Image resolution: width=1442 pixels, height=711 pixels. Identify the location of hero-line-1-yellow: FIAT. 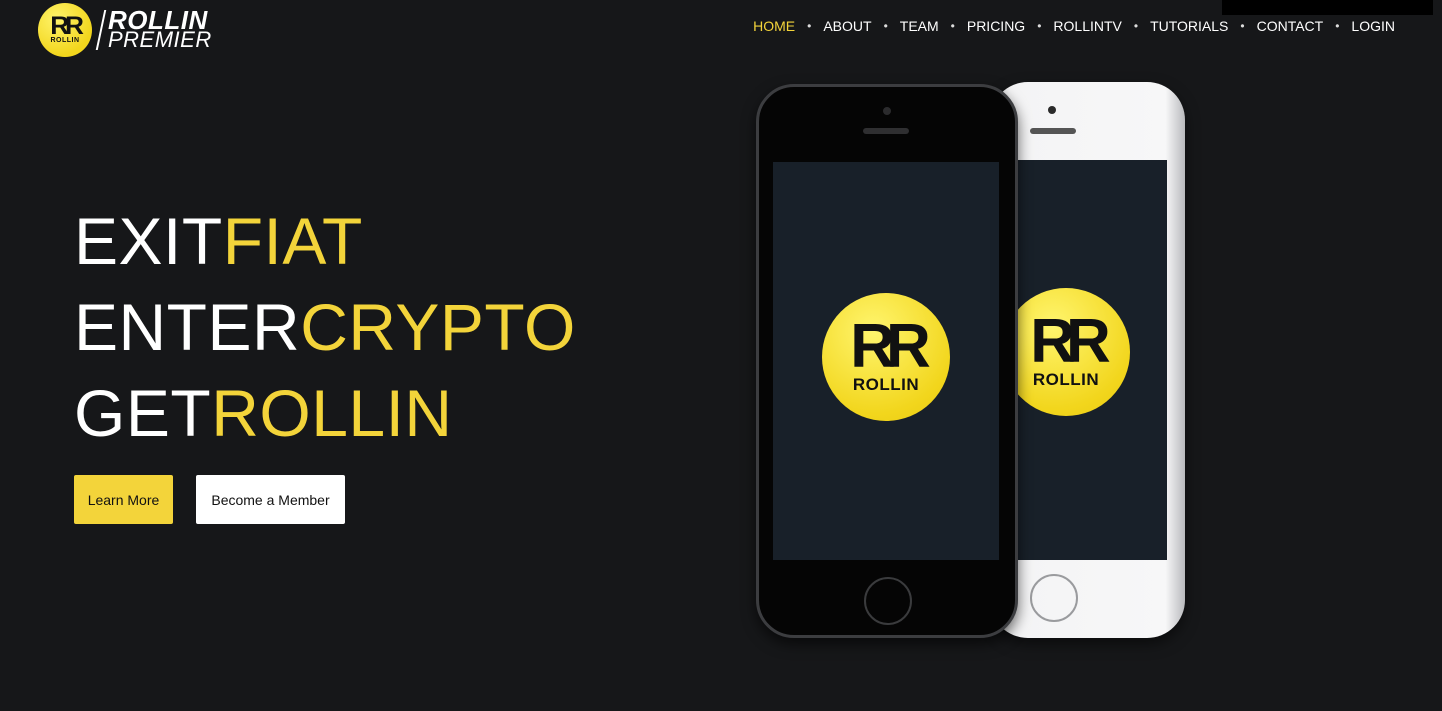
(292, 241).